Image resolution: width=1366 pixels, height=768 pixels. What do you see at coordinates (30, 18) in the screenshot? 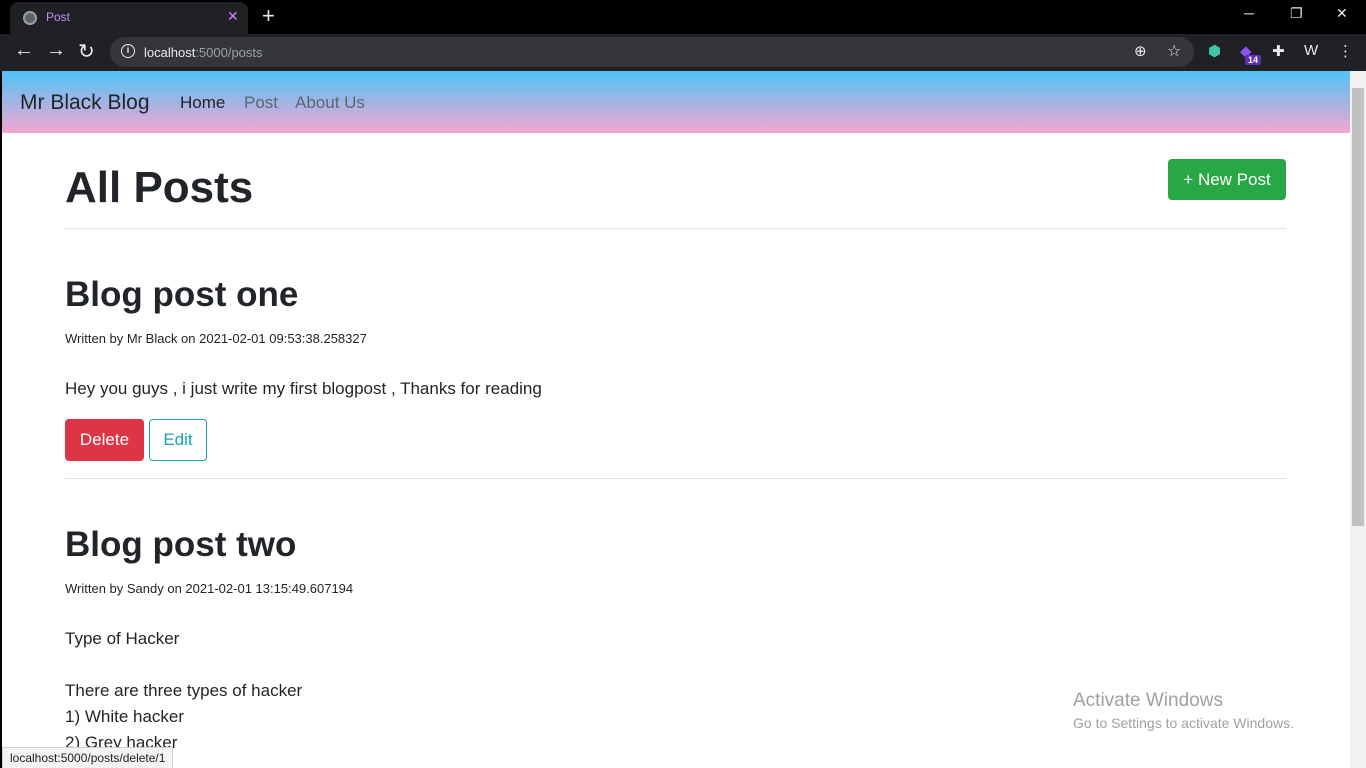
I see `globe-icon` at bounding box center [30, 18].